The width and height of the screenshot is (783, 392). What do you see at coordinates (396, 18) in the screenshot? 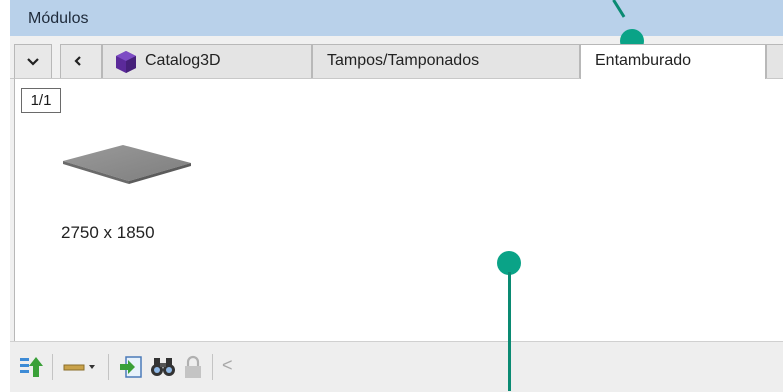
I see `panel-titlebar: Módulos` at bounding box center [396, 18].